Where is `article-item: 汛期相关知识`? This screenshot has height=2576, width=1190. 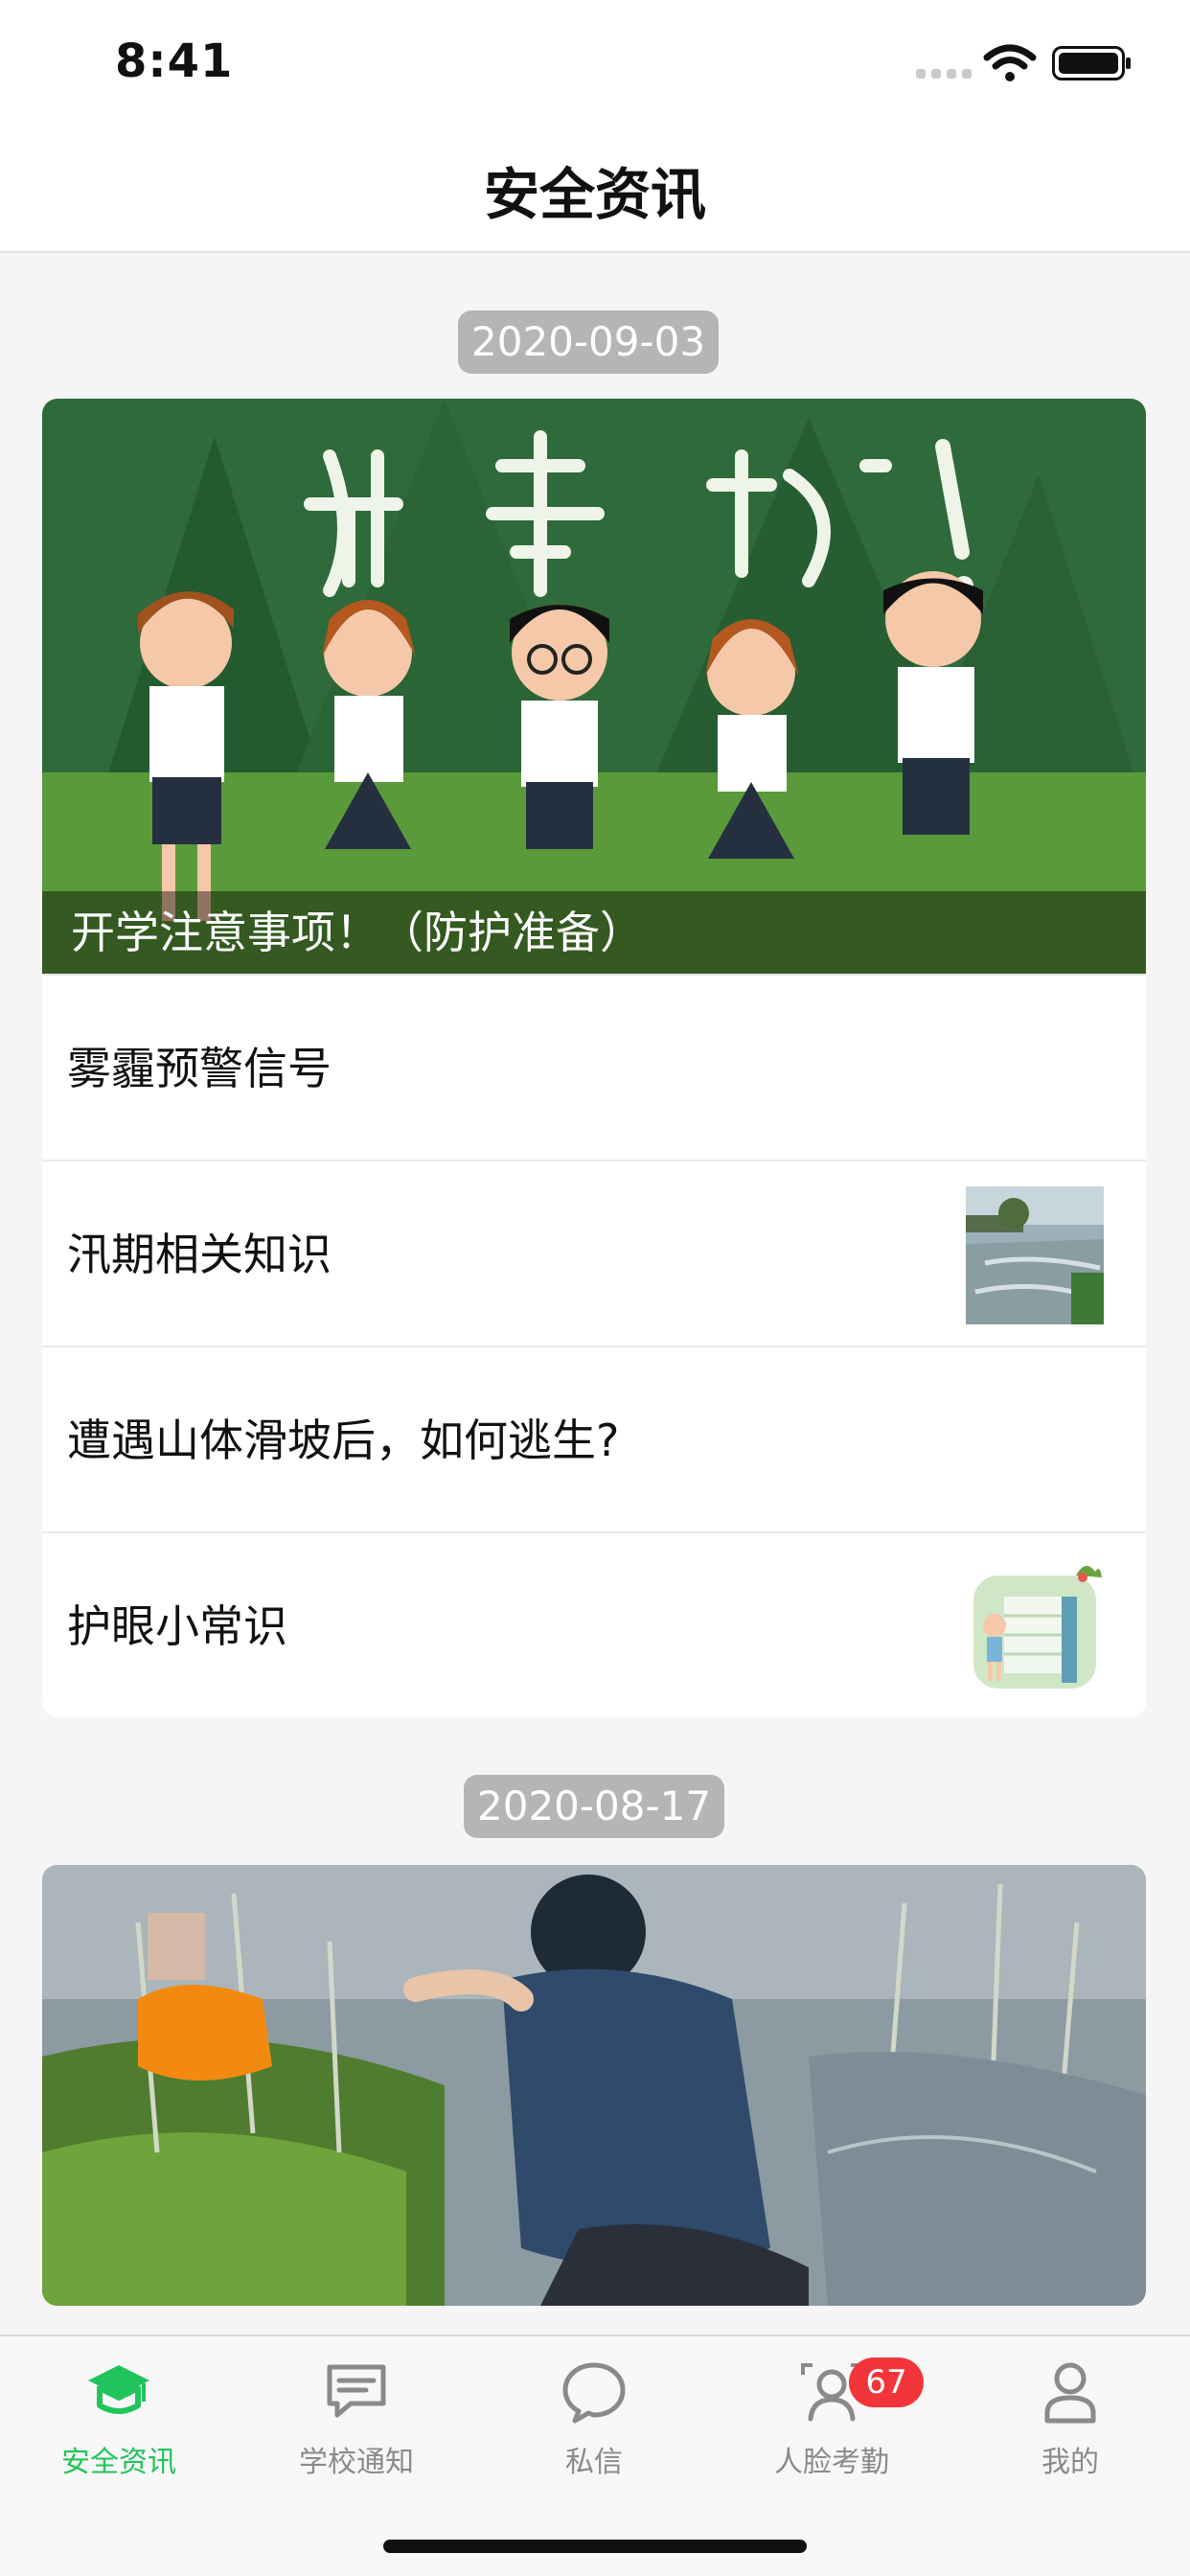 article-item: 汛期相关知识 is located at coordinates (594, 1253).